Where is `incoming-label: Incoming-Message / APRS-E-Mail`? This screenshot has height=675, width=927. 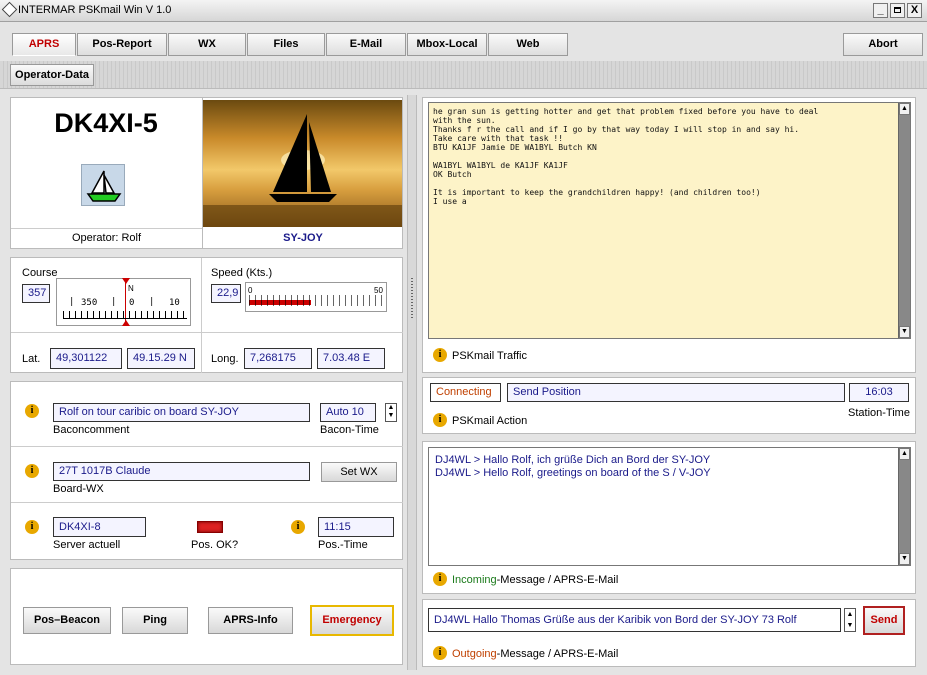
incoming-label: Incoming-Message / APRS-E-Mail is located at coordinates (535, 580).